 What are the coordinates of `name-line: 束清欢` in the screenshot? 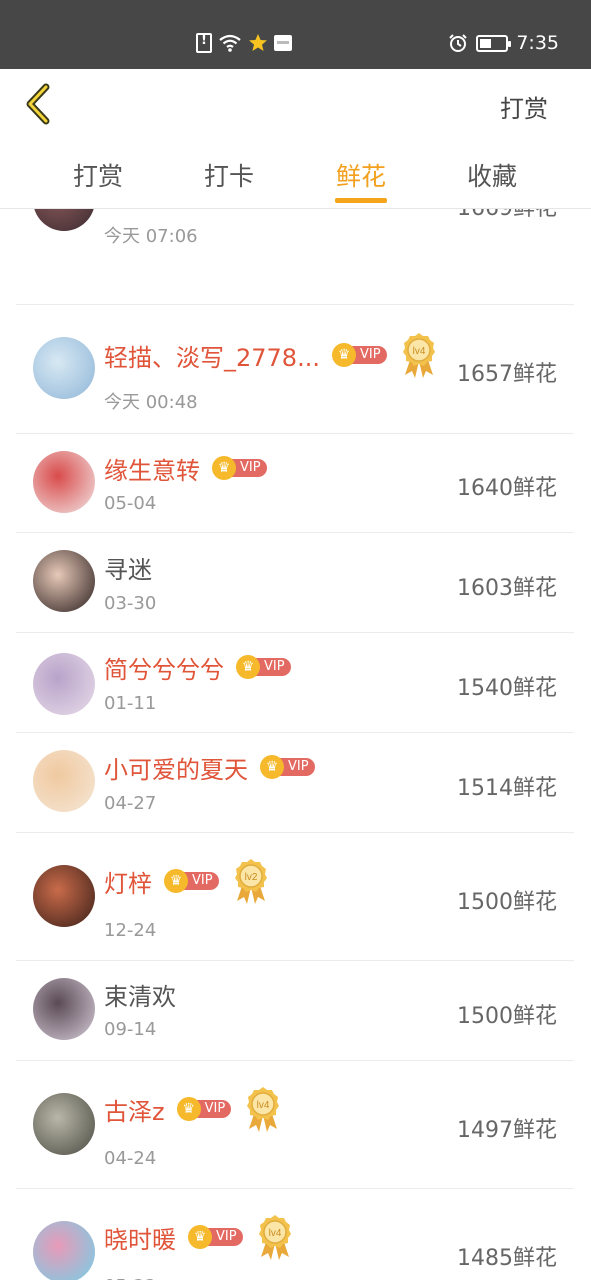 It's located at (140, 994).